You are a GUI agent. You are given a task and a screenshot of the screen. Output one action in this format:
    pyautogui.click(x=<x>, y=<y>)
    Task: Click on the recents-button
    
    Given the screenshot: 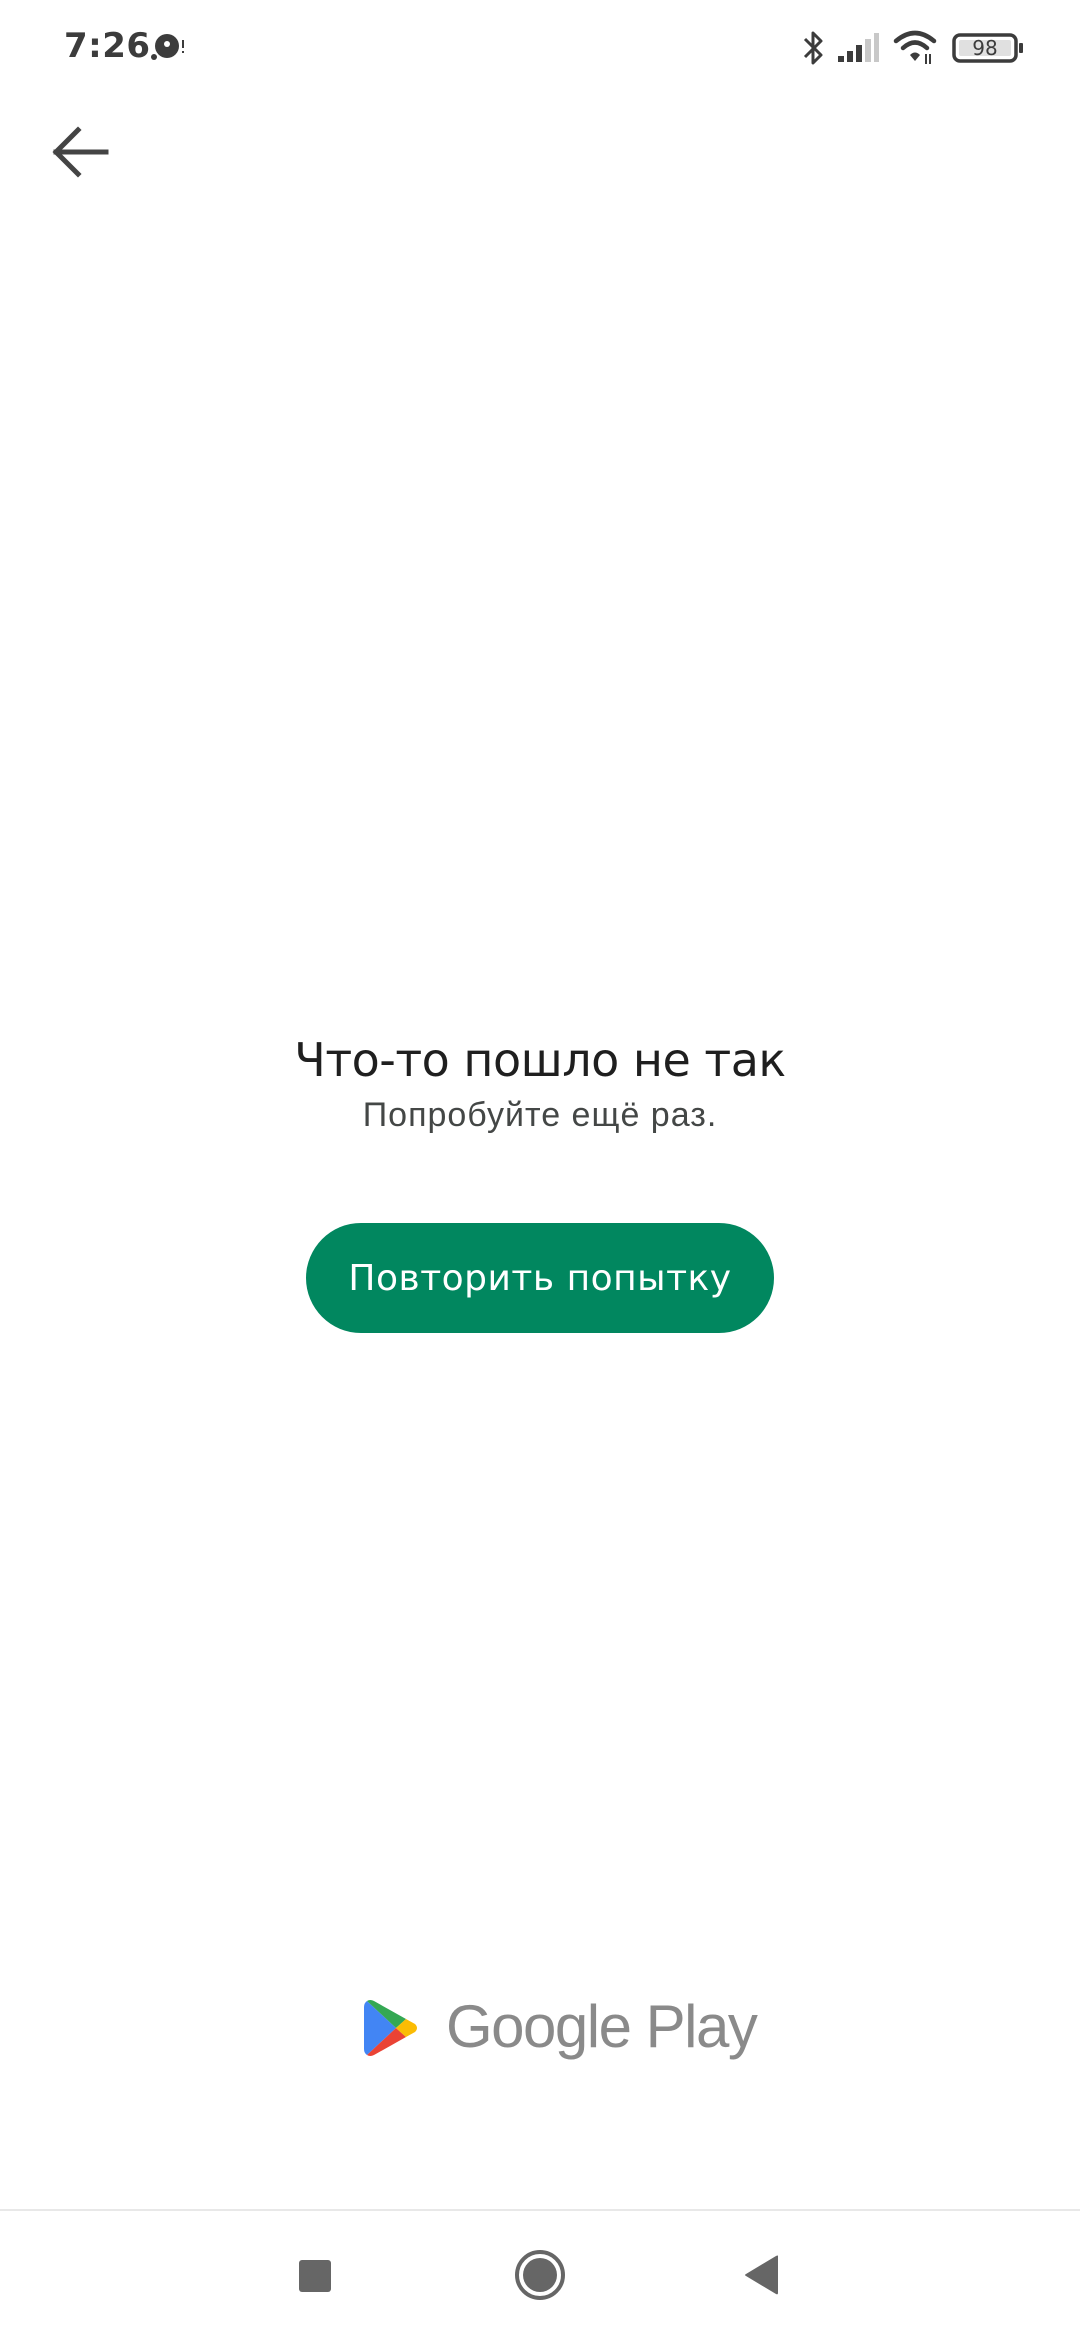 What is the action you would take?
    pyautogui.click(x=315, y=2275)
    